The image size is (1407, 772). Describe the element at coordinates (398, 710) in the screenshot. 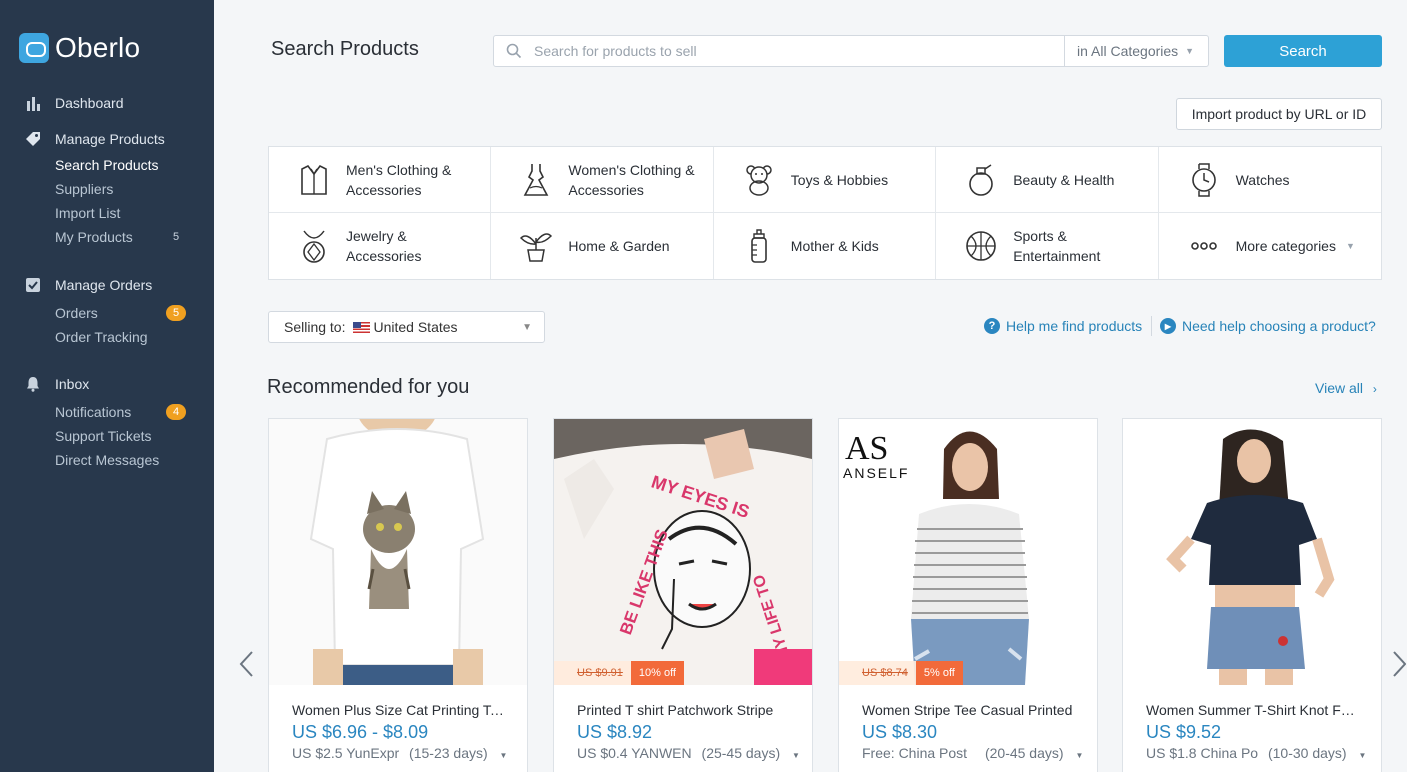

I see `product-title: Women Plus Size Cat Printing Tee` at that location.